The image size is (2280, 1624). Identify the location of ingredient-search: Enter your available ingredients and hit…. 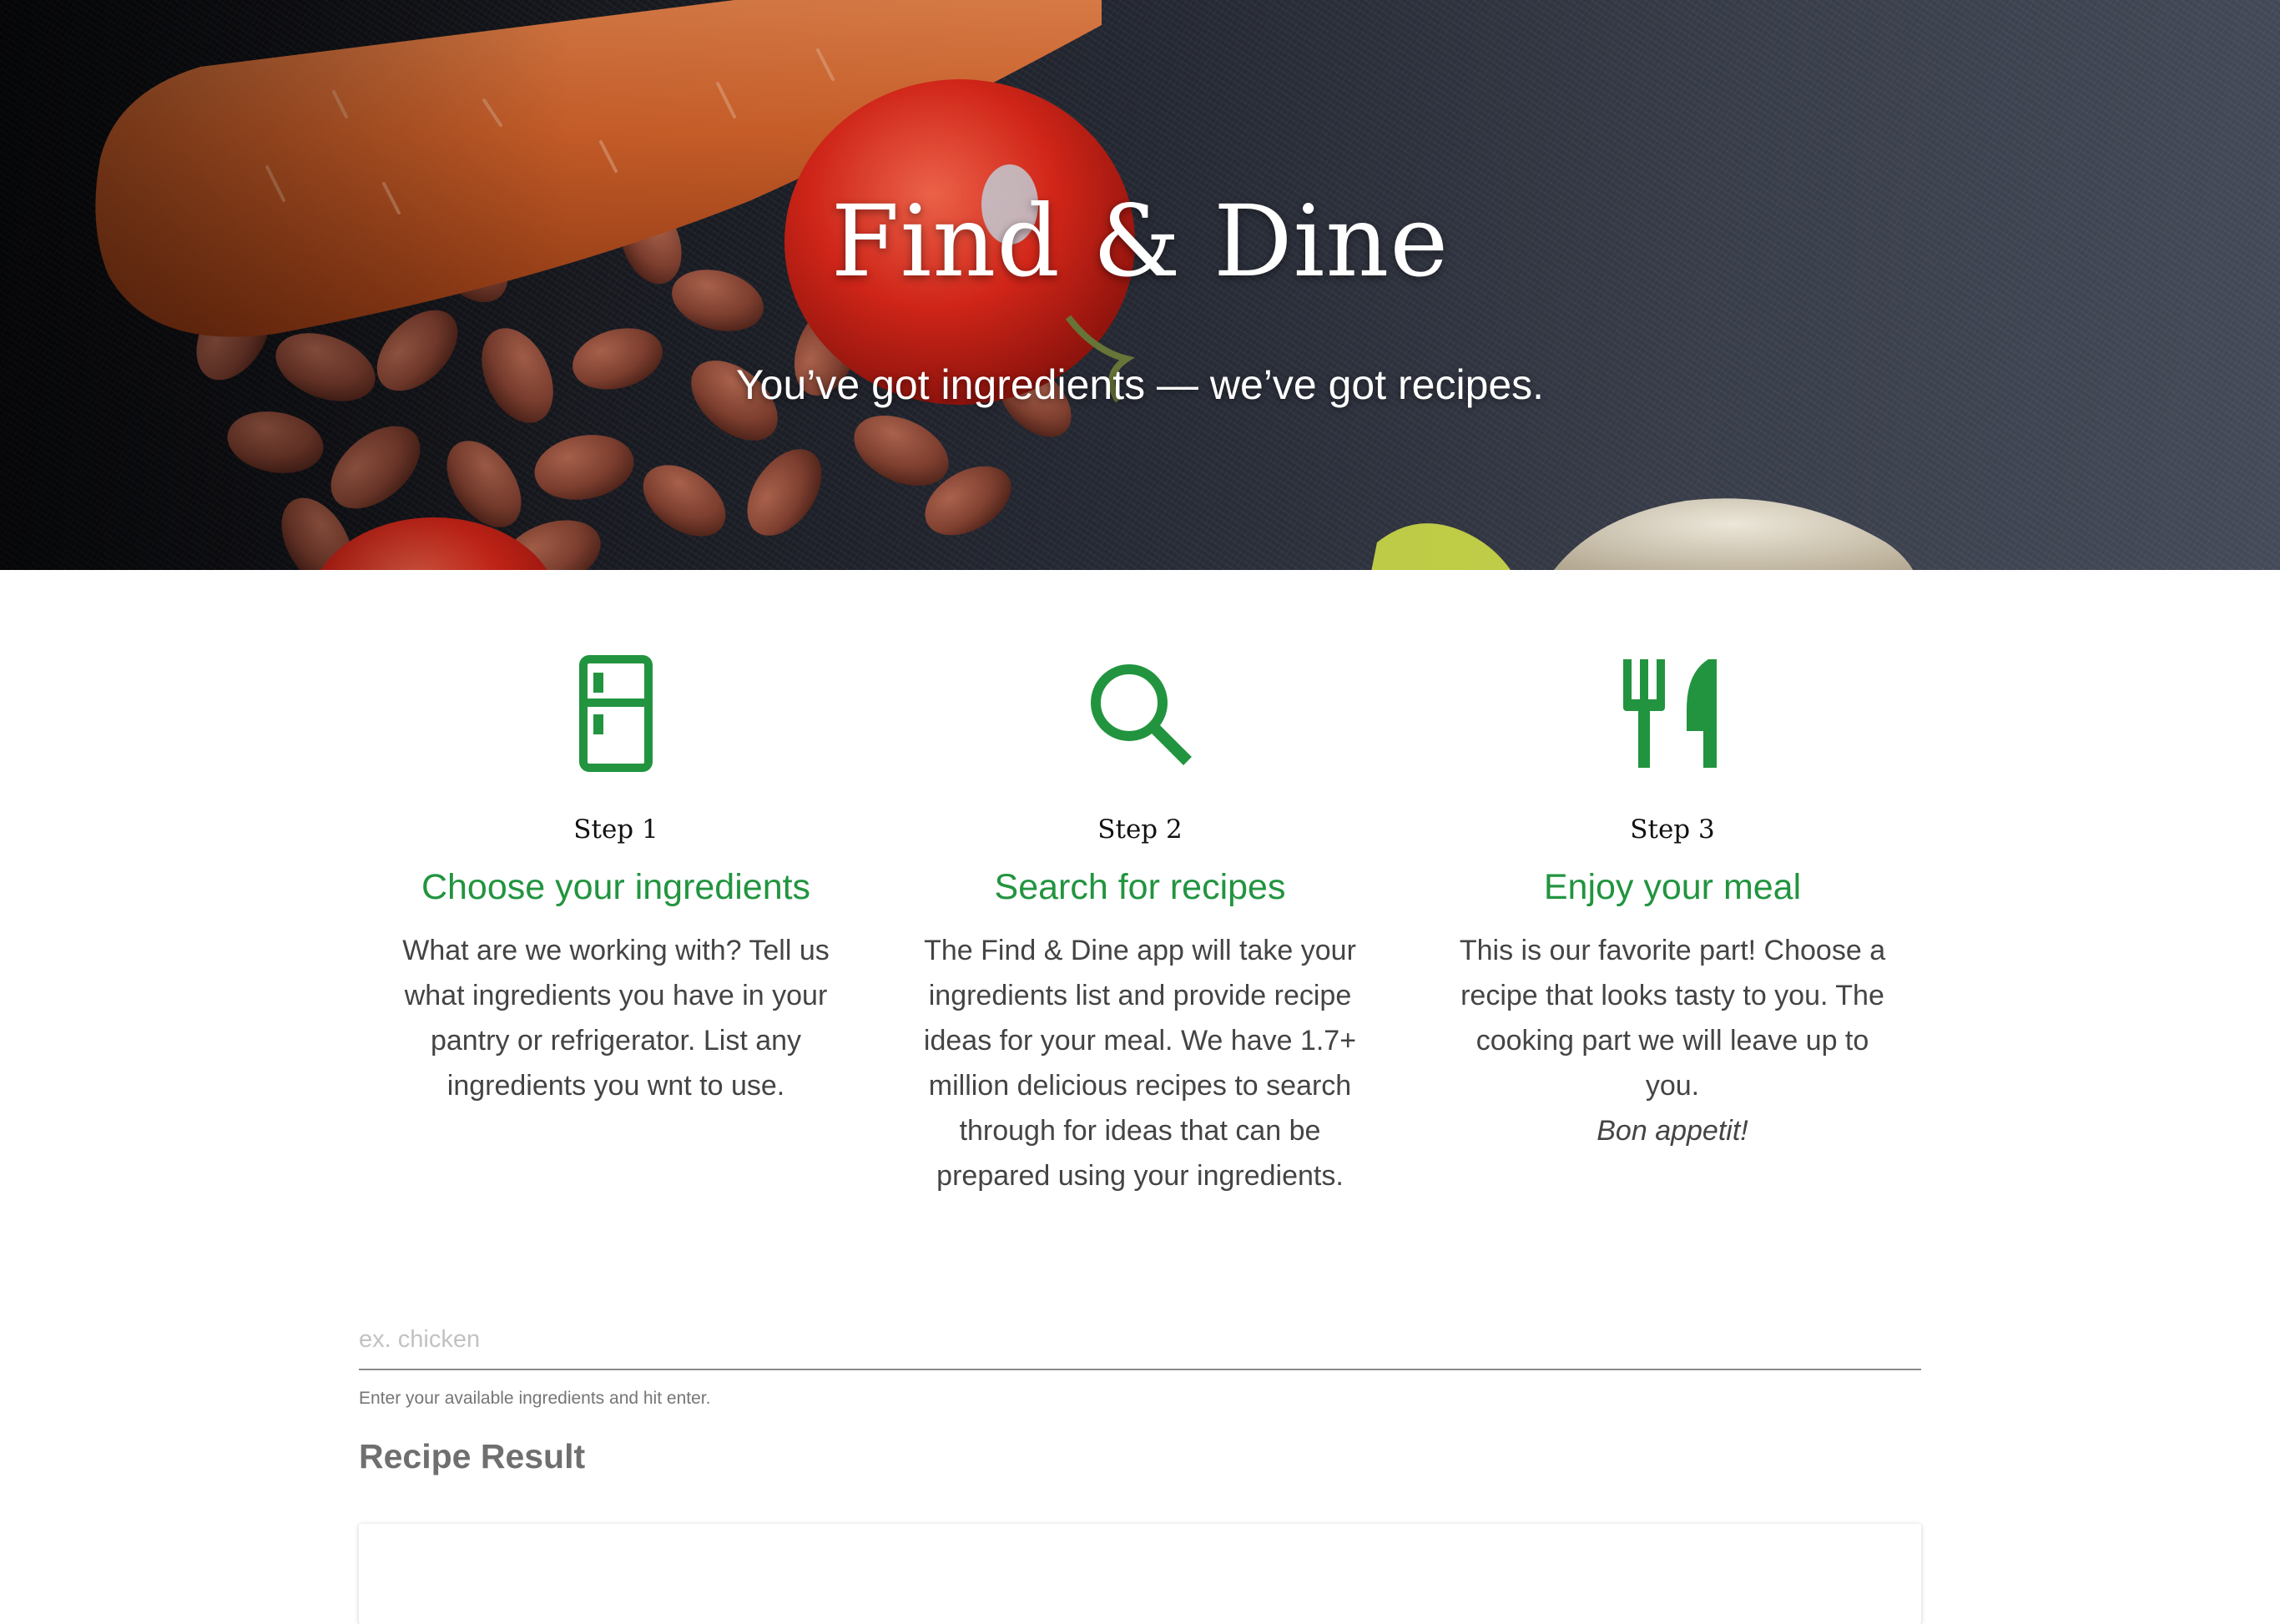
(1140, 1359).